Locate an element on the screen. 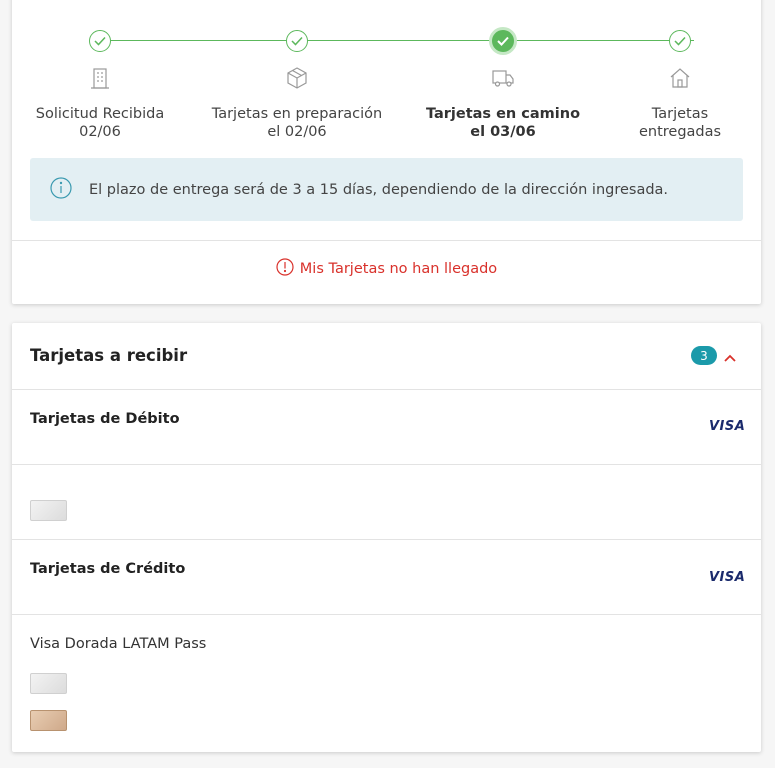 This screenshot has width=775, height=768. stepper-track is located at coordinates (397, 40).